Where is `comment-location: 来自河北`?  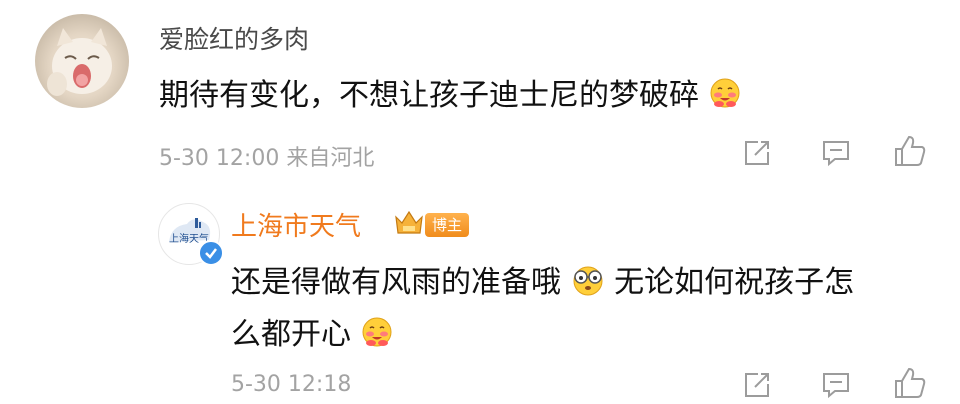 comment-location: 来自河北 is located at coordinates (330, 158).